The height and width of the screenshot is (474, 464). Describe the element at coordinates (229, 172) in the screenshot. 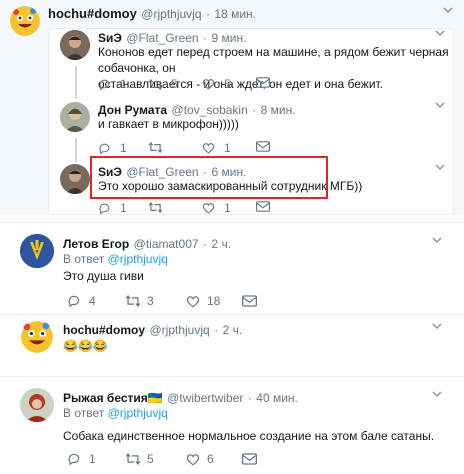

I see `tweet-time: 6 мин.` at that location.